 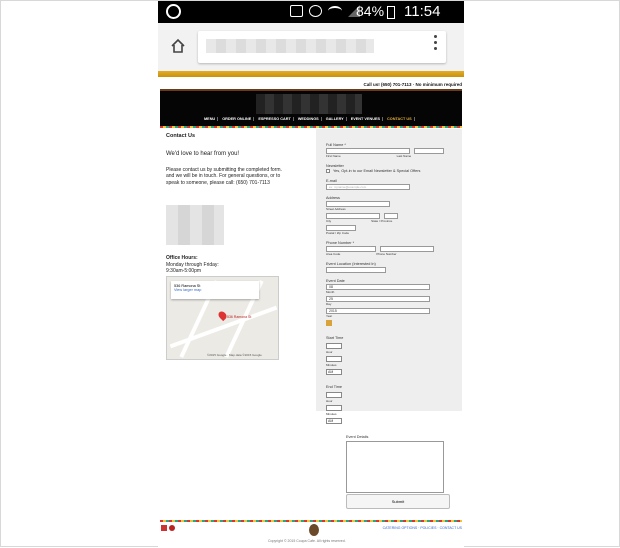 I want to click on view-larger-map-link: View larger map, so click(x=215, y=290).